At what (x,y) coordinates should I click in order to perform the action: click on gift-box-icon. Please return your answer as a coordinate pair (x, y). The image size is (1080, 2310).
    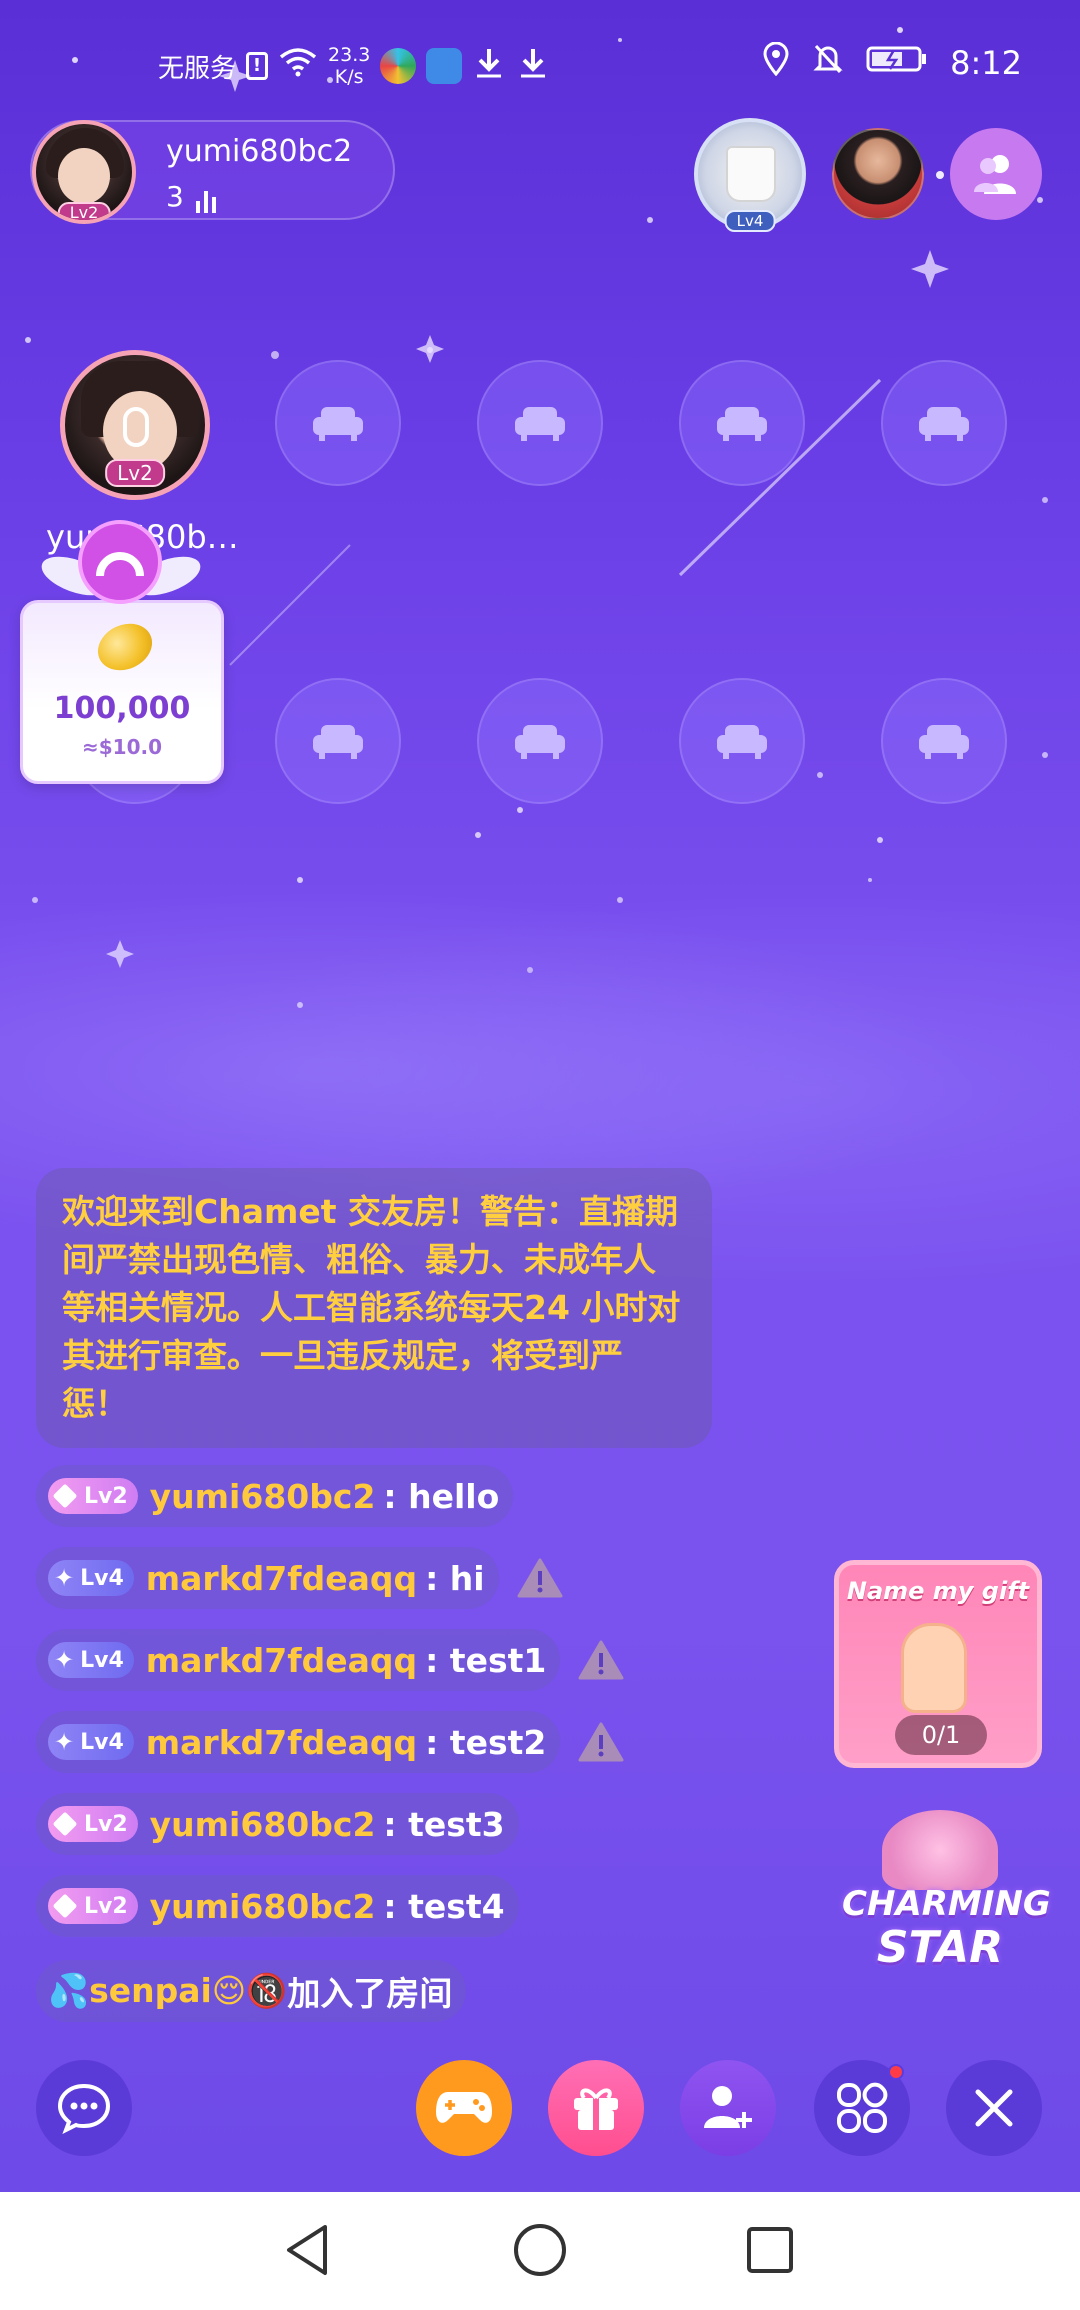
    Looking at the image, I should click on (596, 2109).